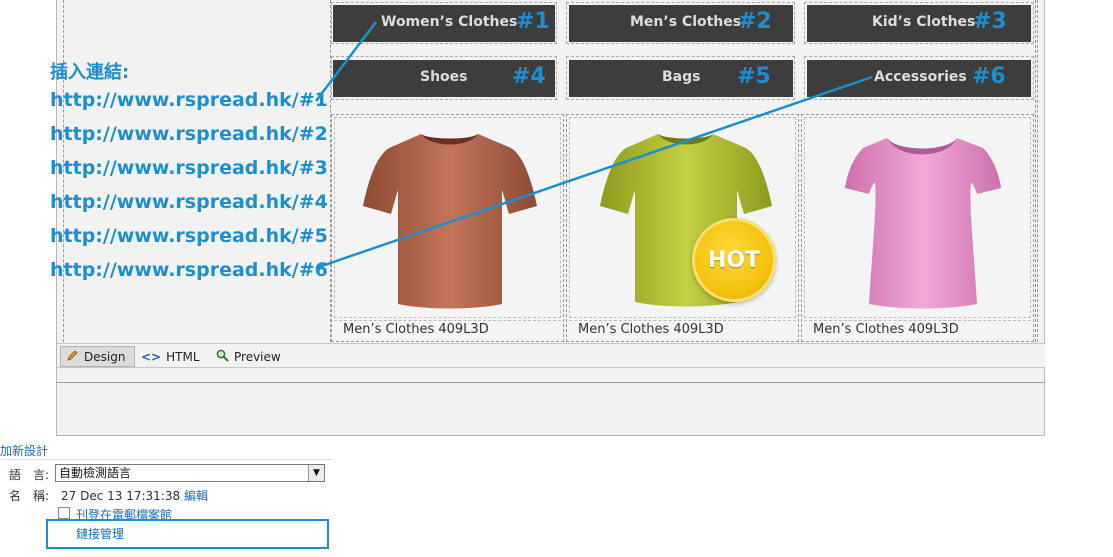  What do you see at coordinates (189, 236) in the screenshot?
I see `annotation-link-5: http://www.rspread.hk/#5` at bounding box center [189, 236].